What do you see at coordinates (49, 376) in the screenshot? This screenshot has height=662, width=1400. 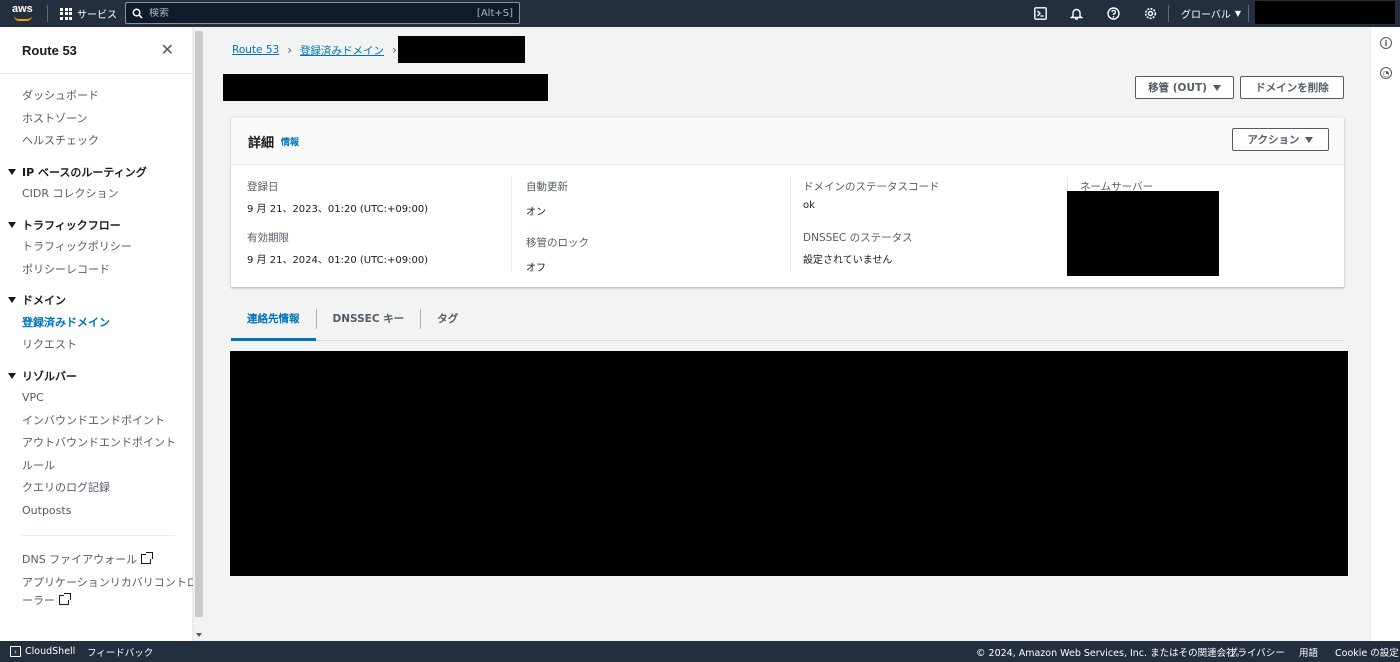 I see `sidebar-section-label: リゾルバー` at bounding box center [49, 376].